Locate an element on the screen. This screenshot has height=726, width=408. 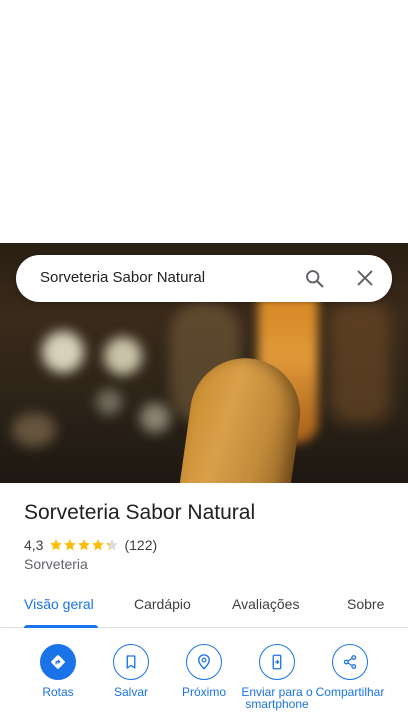
send-to-phone-label: Enviar para o smartphone is located at coordinates (277, 698).